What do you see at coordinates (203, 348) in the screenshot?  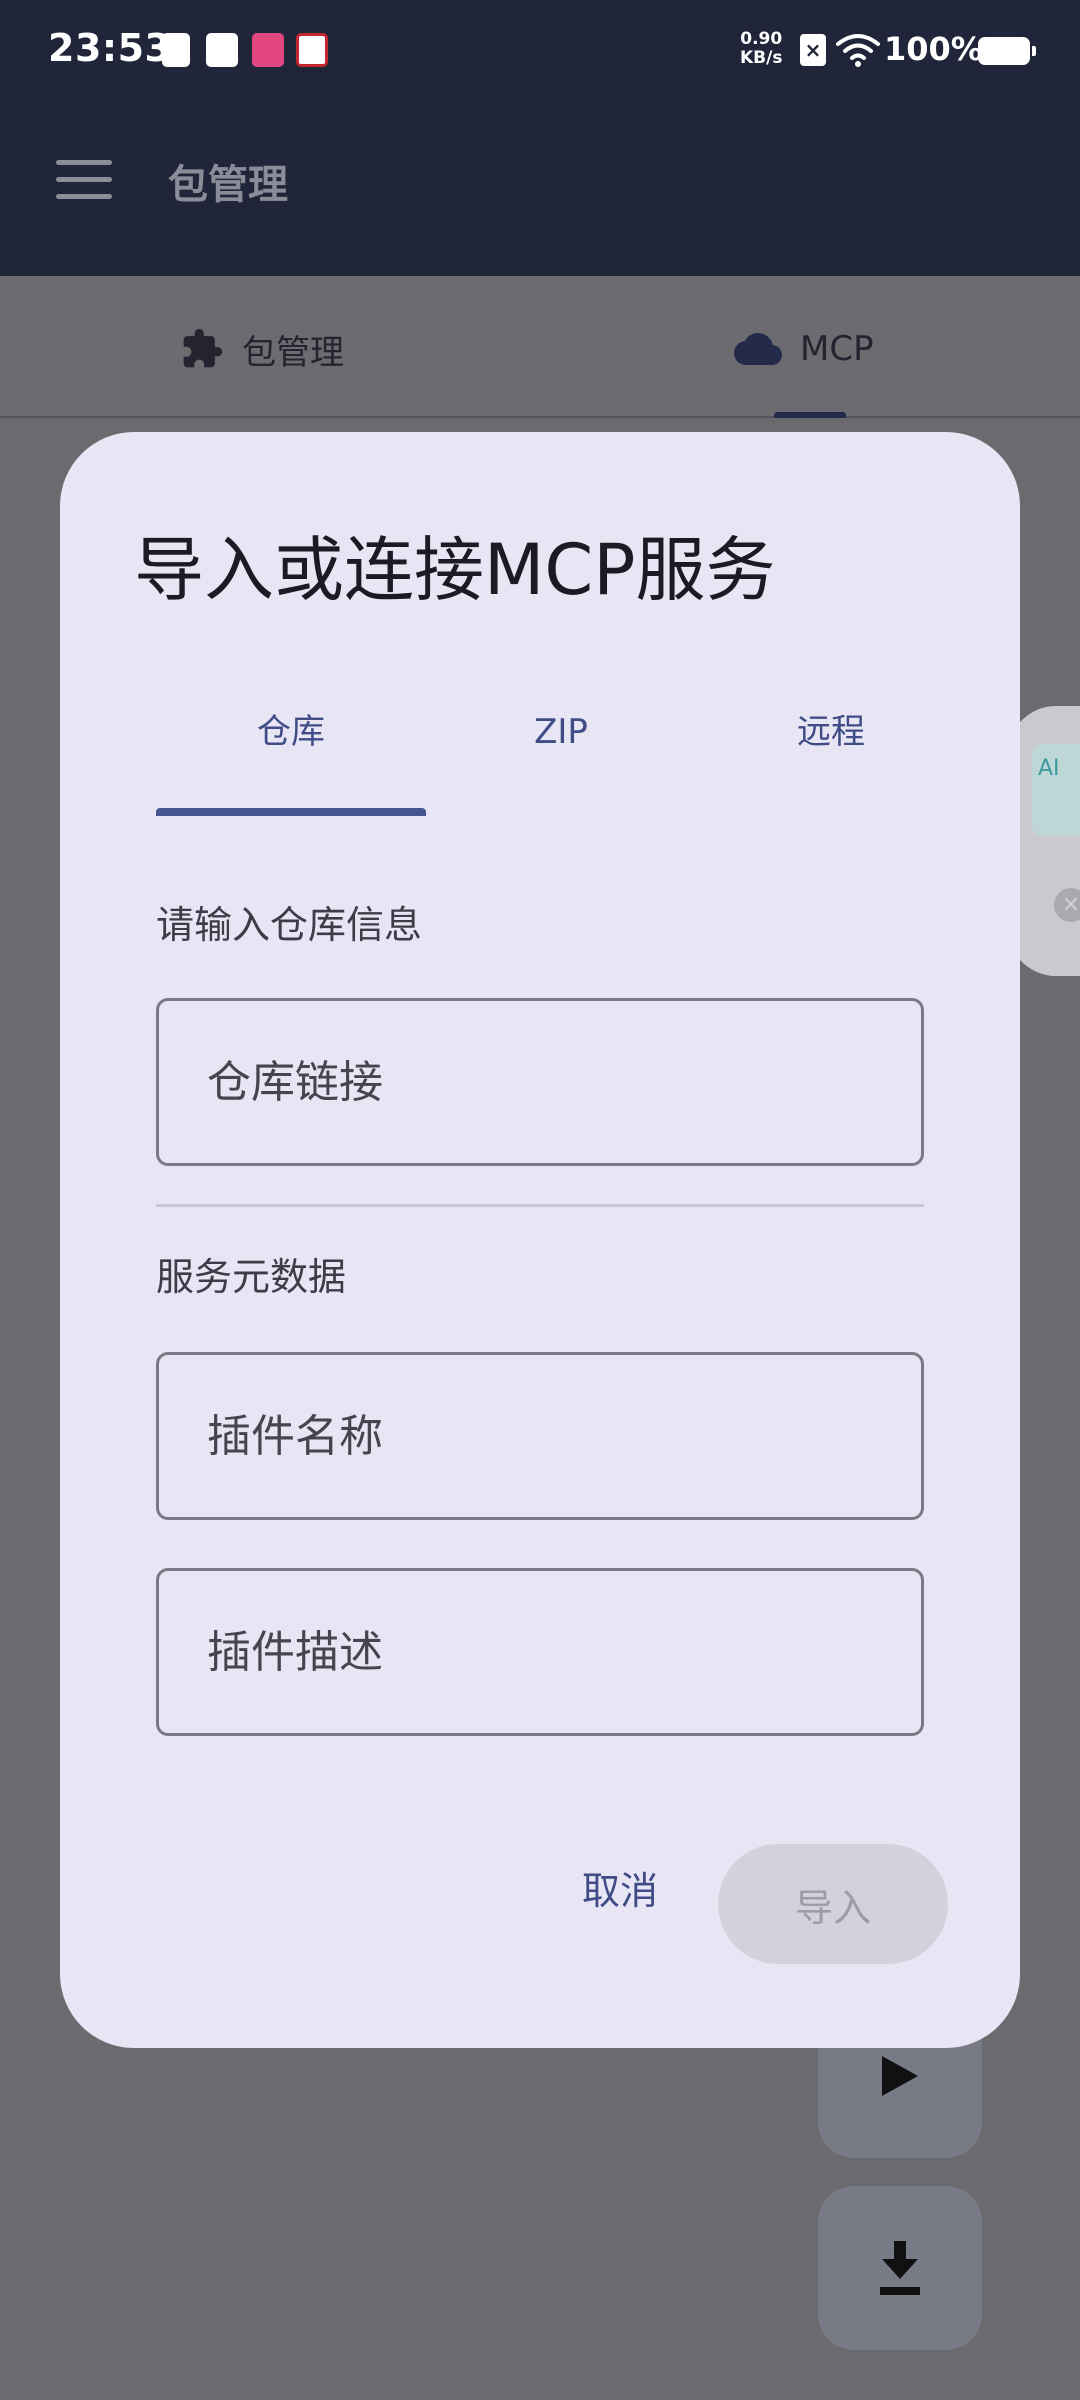 I see `puzzle-icon` at bounding box center [203, 348].